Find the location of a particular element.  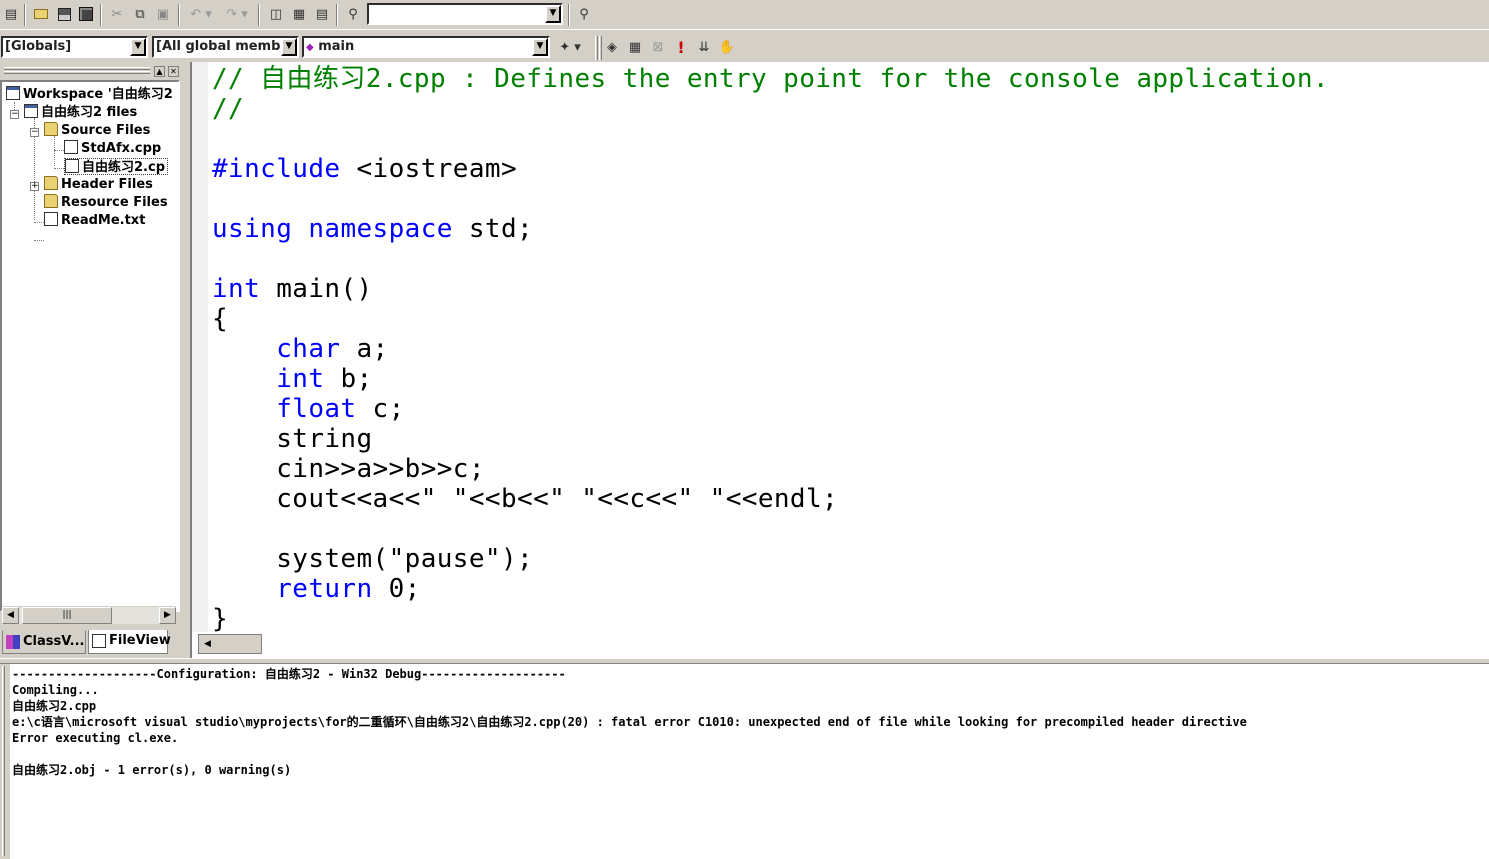

tree-item-readme: ReadMe.txt is located at coordinates (94, 220).